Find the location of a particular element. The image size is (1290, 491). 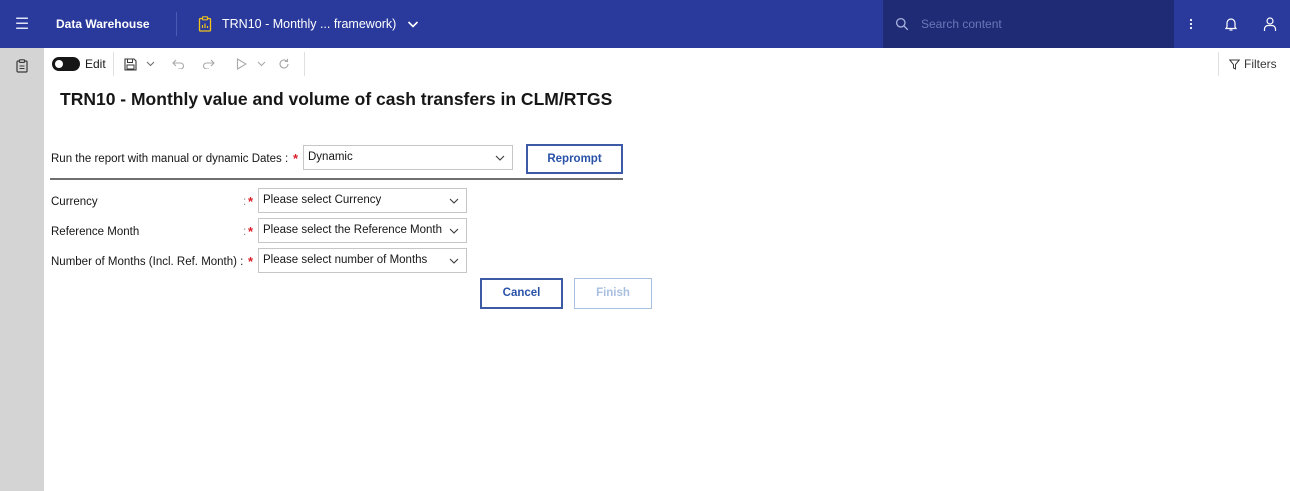

run-play-icon is located at coordinates (241, 64).